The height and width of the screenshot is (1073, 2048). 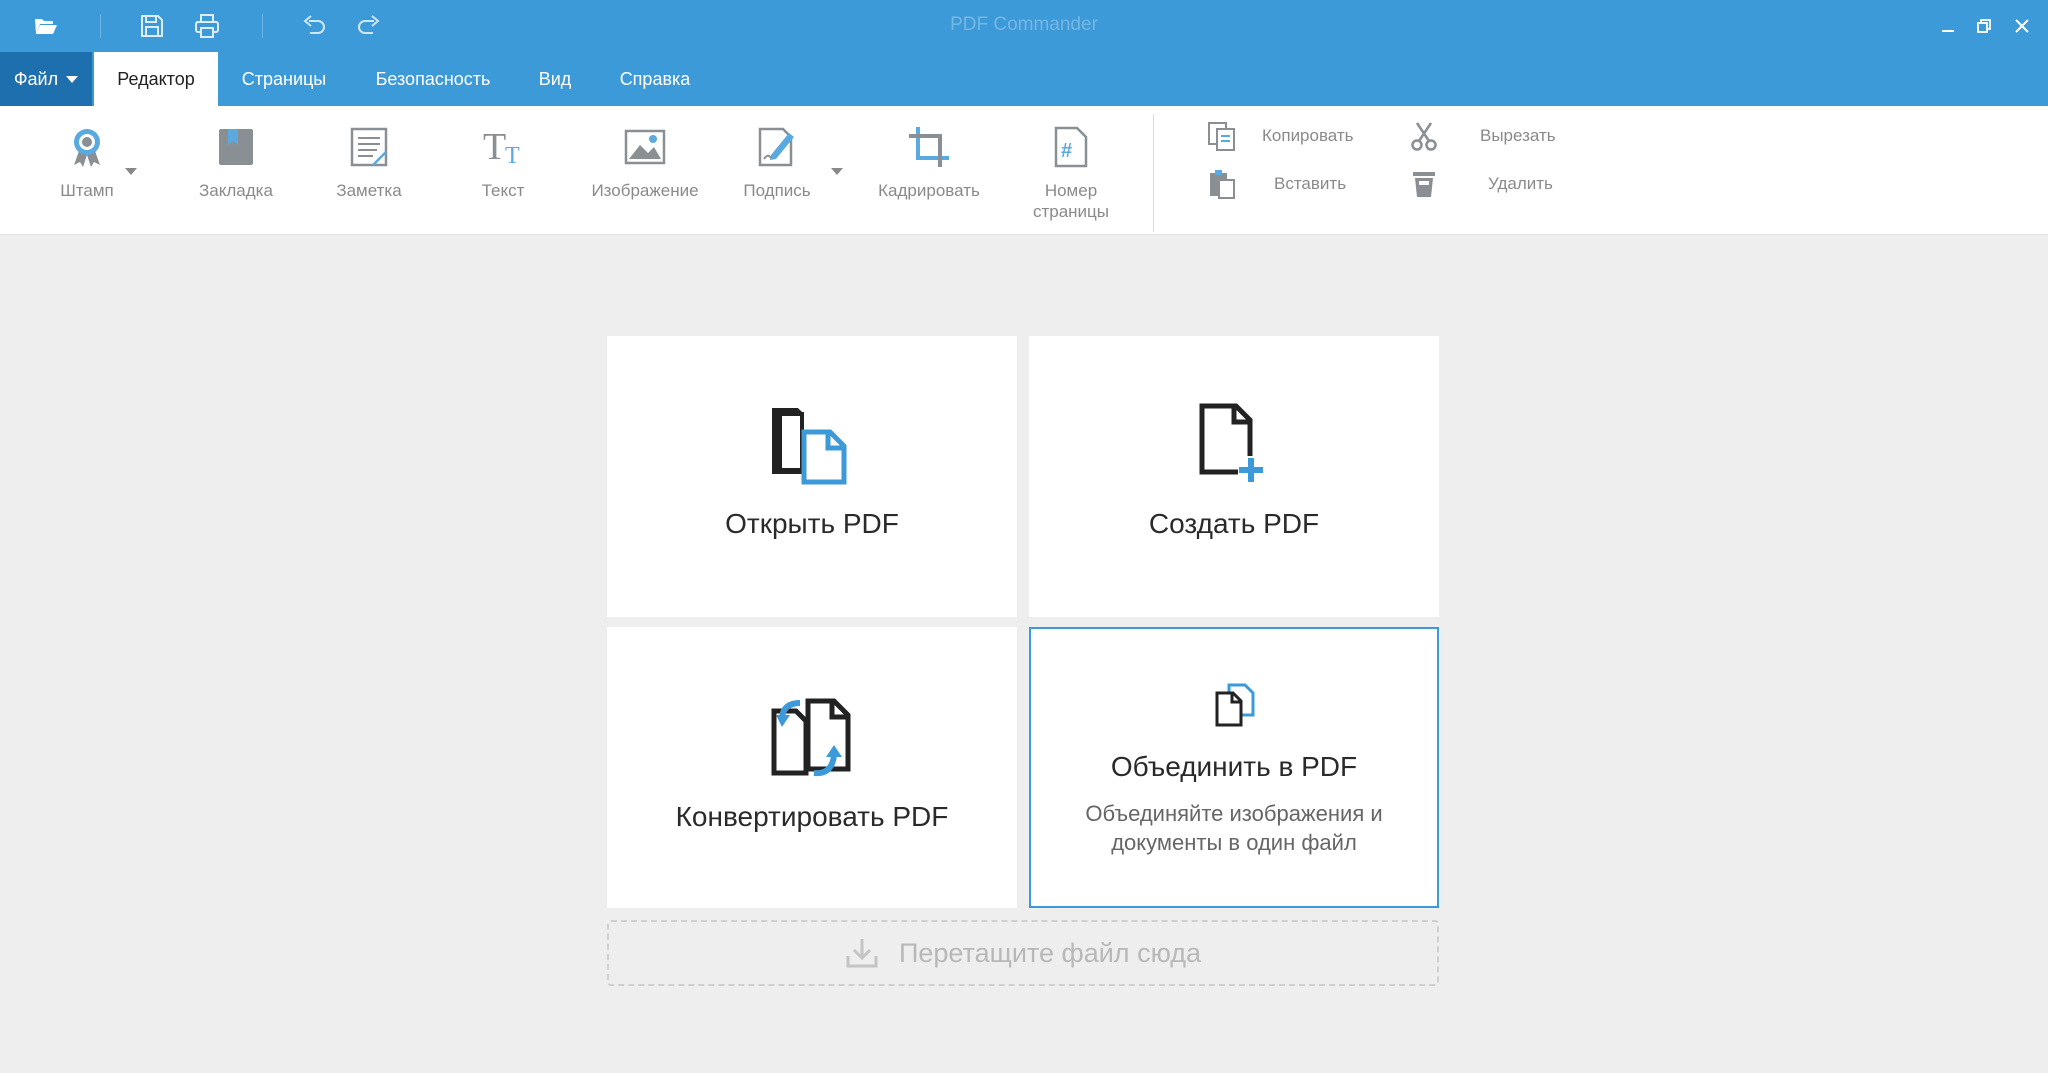 I want to click on stamp-button: Штамп, so click(x=87, y=162).